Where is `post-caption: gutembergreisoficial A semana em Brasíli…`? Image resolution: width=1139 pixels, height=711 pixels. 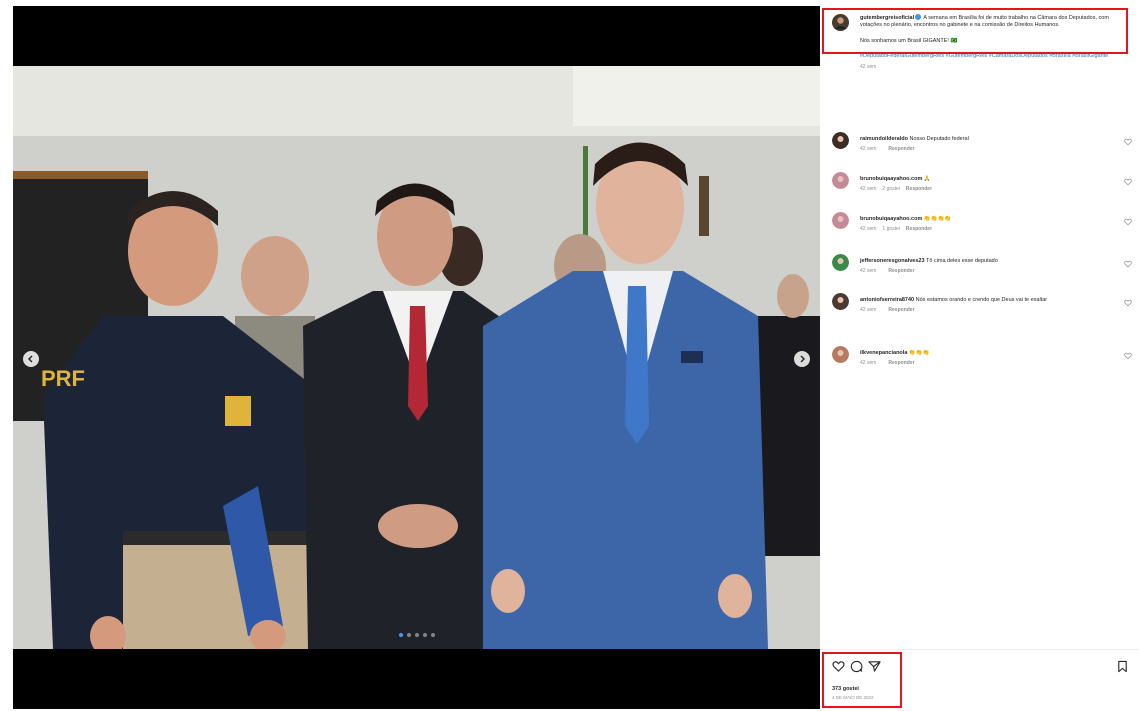 post-caption: gutembergreisoficial A semana em Brasíli… is located at coordinates (980, 42).